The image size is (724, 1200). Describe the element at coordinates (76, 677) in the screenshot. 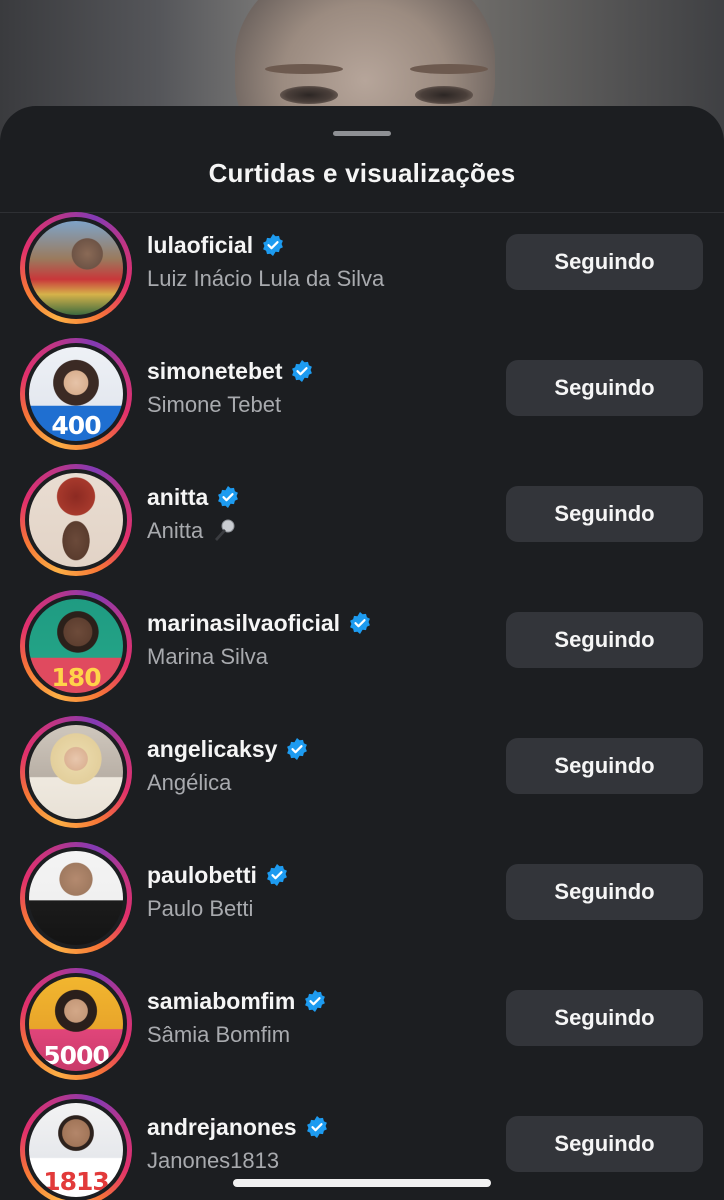

I see `avatar-number-badge: 180` at that location.